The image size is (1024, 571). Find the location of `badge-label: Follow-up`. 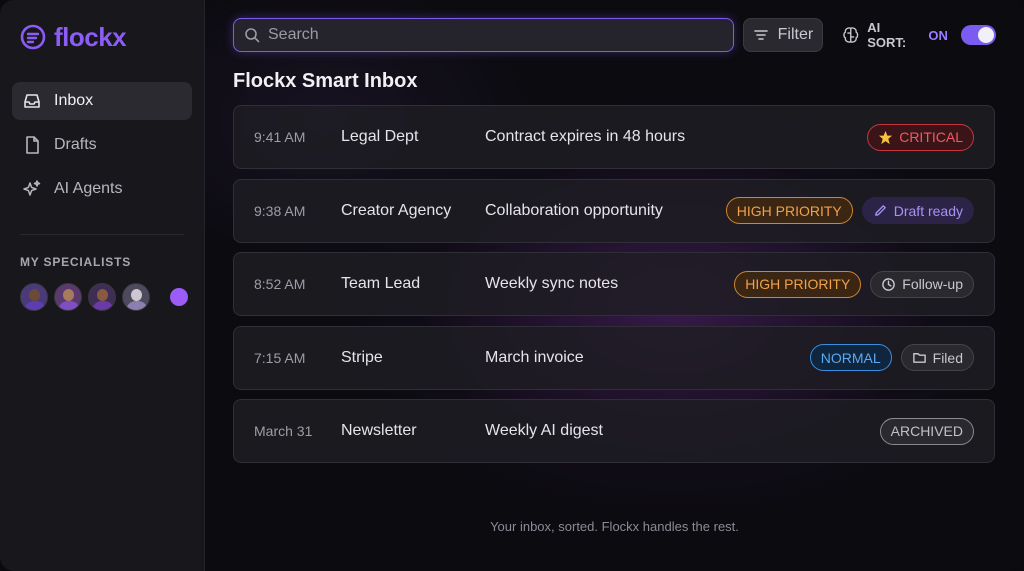

badge-label: Follow-up is located at coordinates (932, 284).